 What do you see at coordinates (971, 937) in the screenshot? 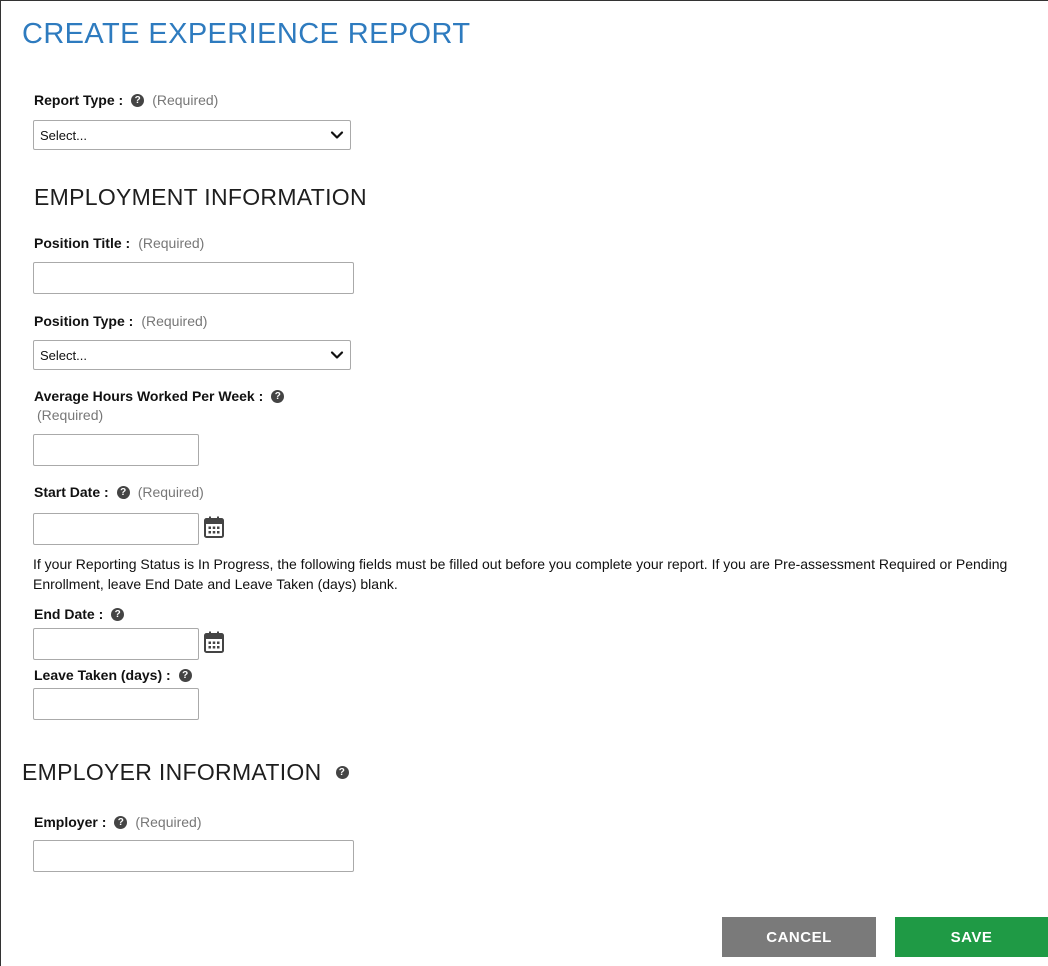
I see `save-button: SAVE` at bounding box center [971, 937].